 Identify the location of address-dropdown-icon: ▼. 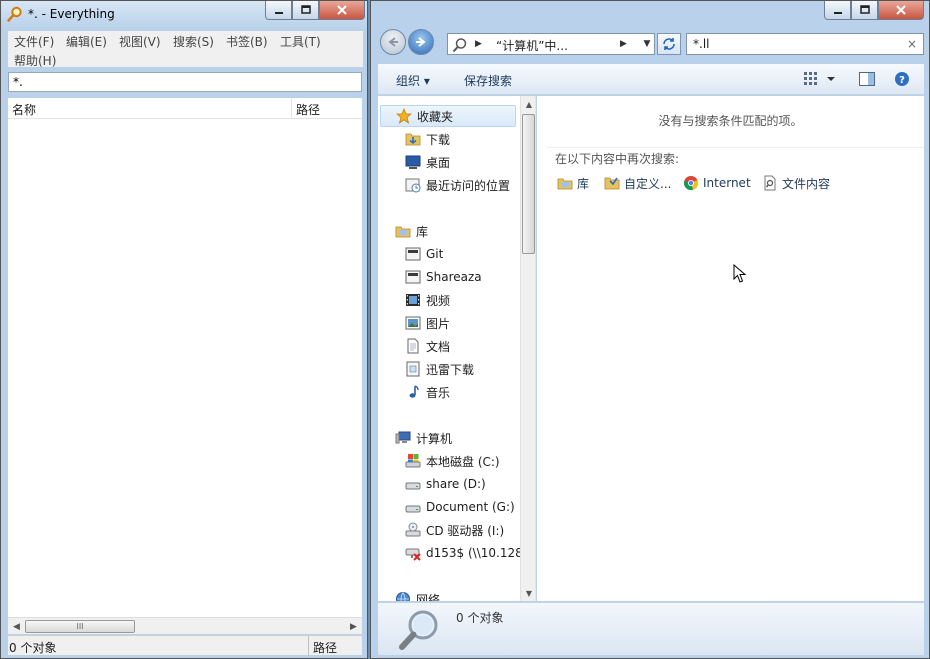
(647, 44).